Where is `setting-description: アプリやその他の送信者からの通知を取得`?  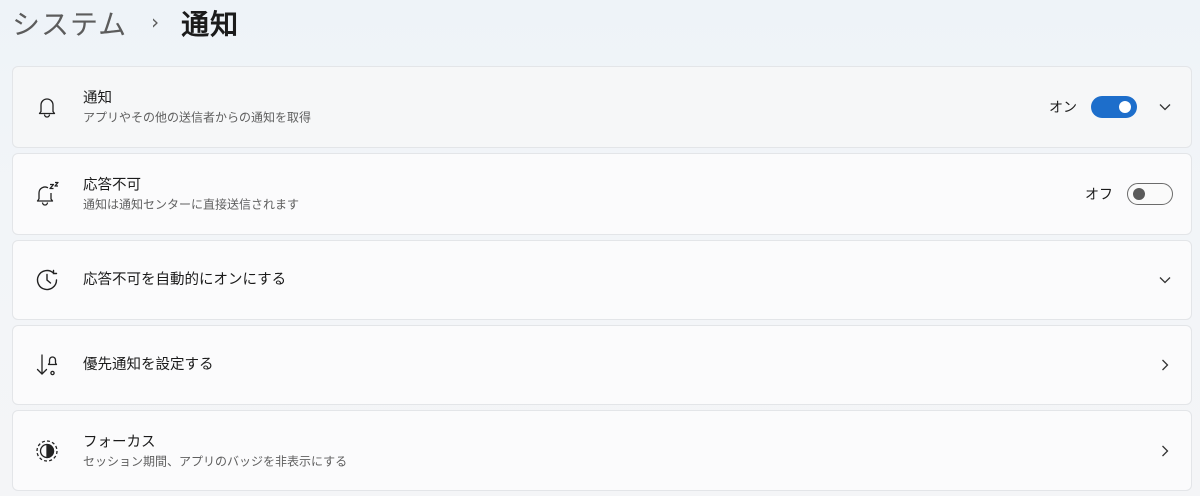 setting-description: アプリやその他の送信者からの通知を取得 is located at coordinates (197, 117).